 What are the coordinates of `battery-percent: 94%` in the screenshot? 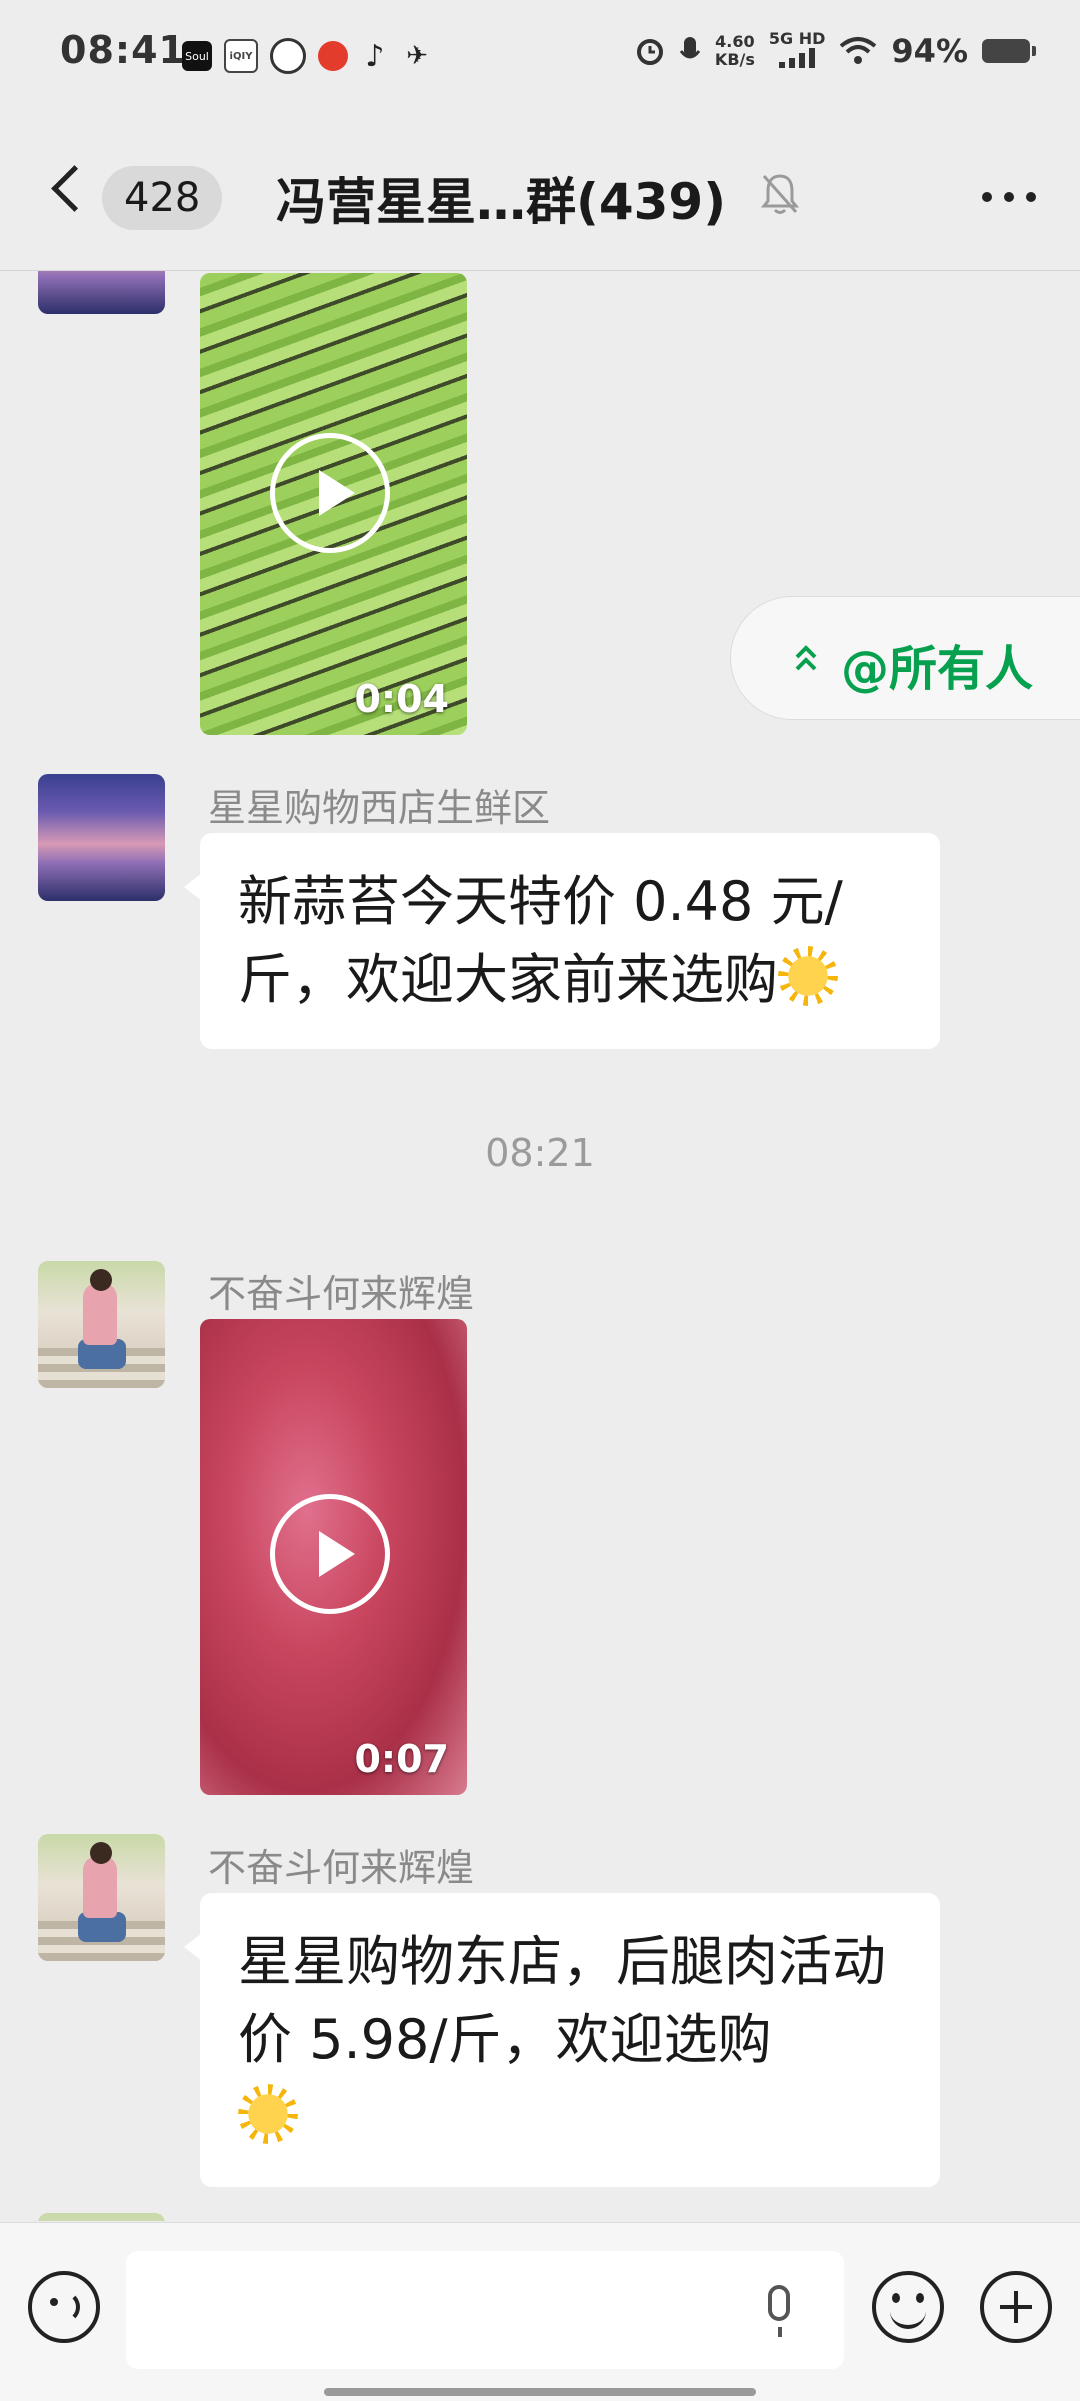 It's located at (929, 51).